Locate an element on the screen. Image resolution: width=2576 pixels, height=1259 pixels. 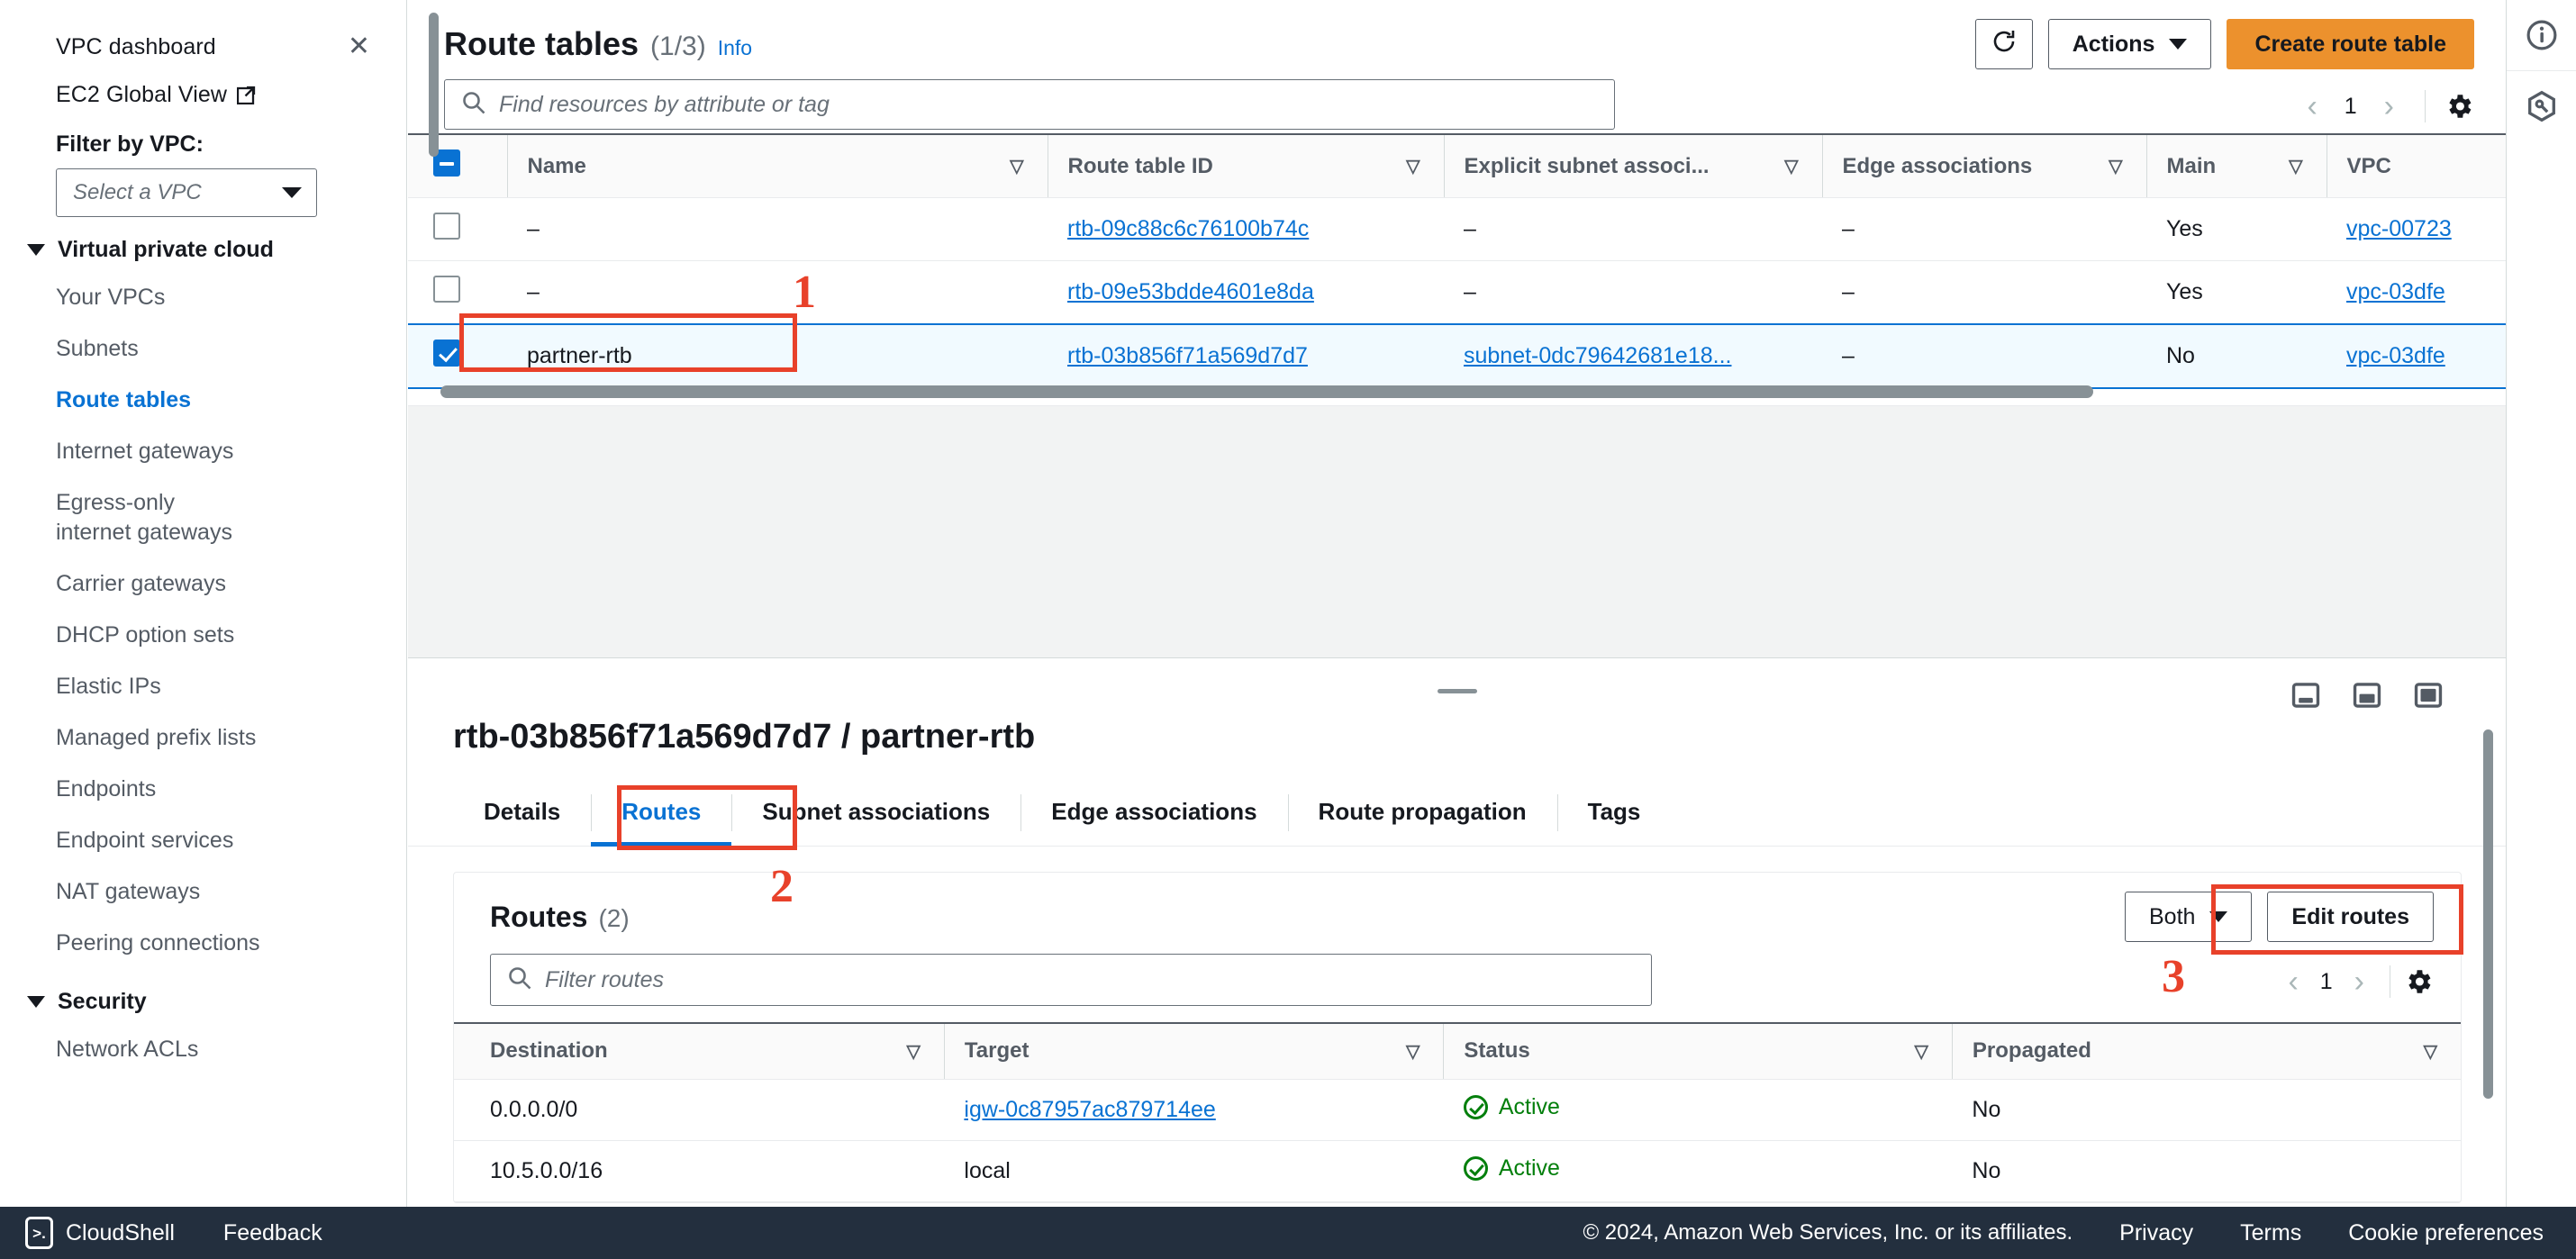
footer-left: >. CloudShell Feedback is located at coordinates (173, 1233).